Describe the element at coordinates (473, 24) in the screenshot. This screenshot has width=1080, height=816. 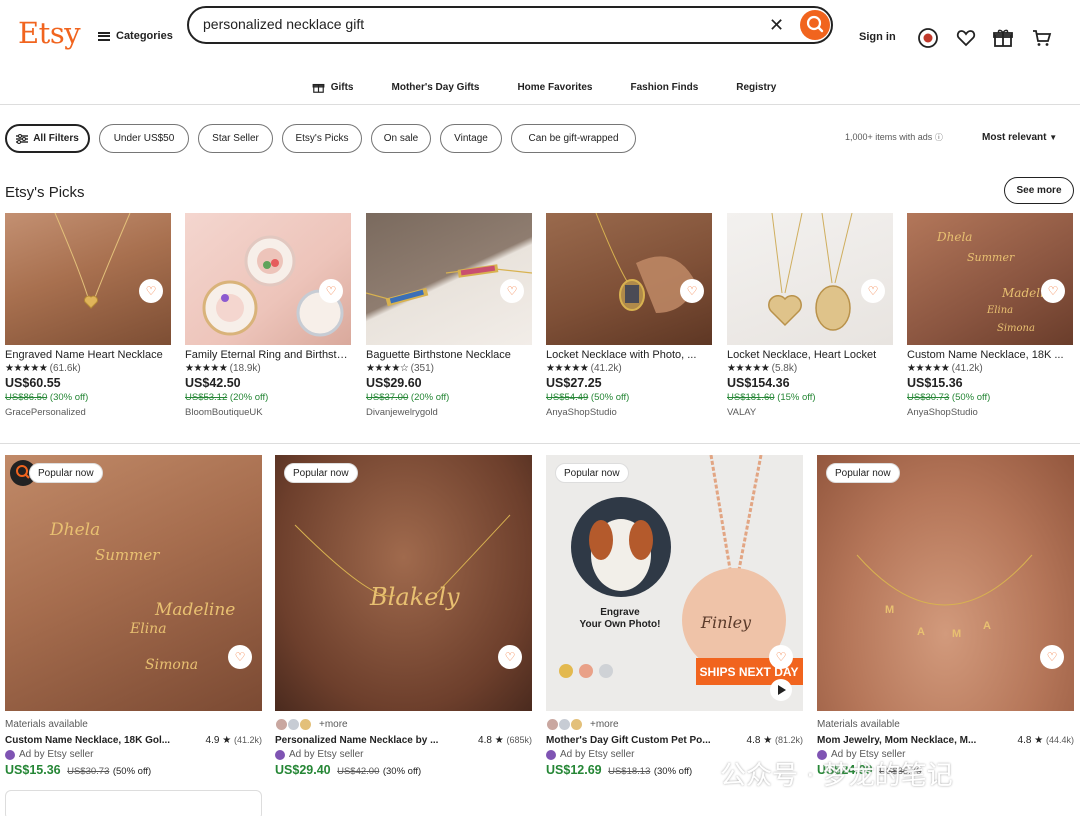
I see `search-input` at that location.